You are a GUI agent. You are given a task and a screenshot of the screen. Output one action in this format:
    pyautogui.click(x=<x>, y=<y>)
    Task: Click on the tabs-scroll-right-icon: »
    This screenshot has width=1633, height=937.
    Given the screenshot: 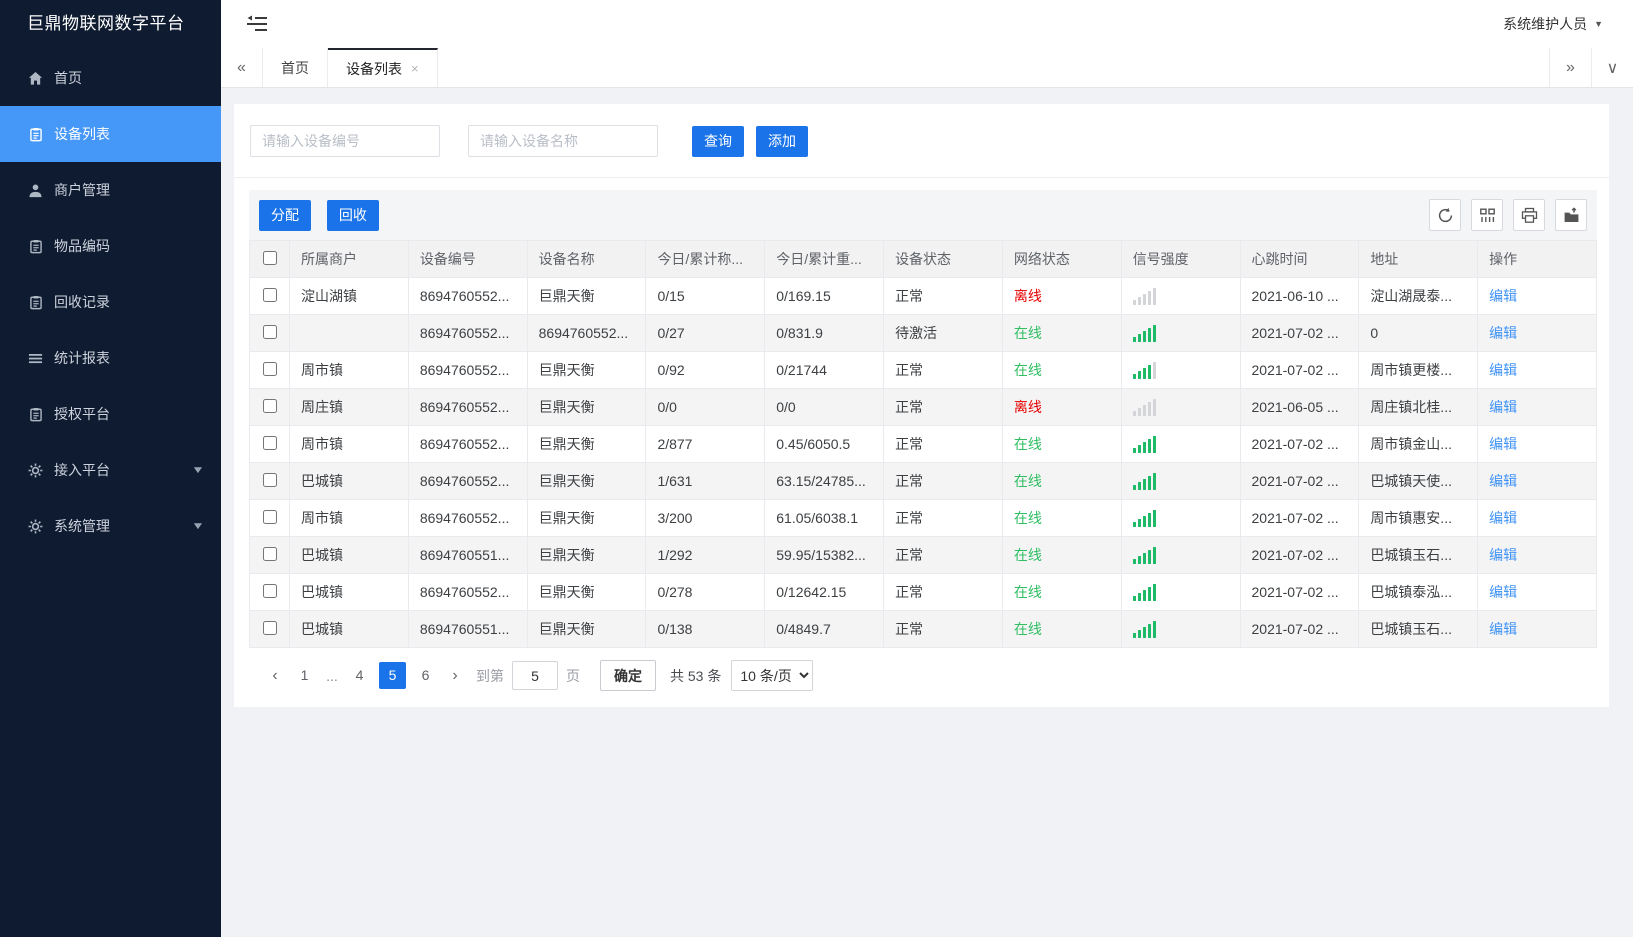 What is the action you would take?
    pyautogui.click(x=1570, y=67)
    